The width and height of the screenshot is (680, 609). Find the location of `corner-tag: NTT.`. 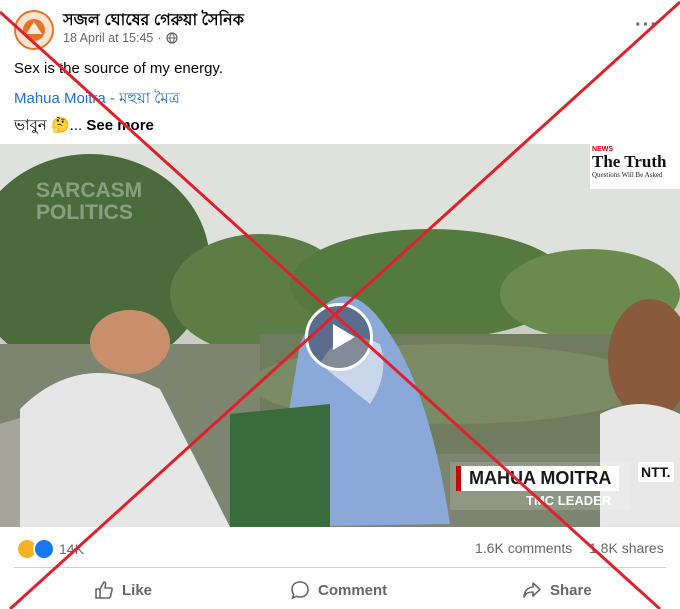

corner-tag: NTT. is located at coordinates (656, 472).